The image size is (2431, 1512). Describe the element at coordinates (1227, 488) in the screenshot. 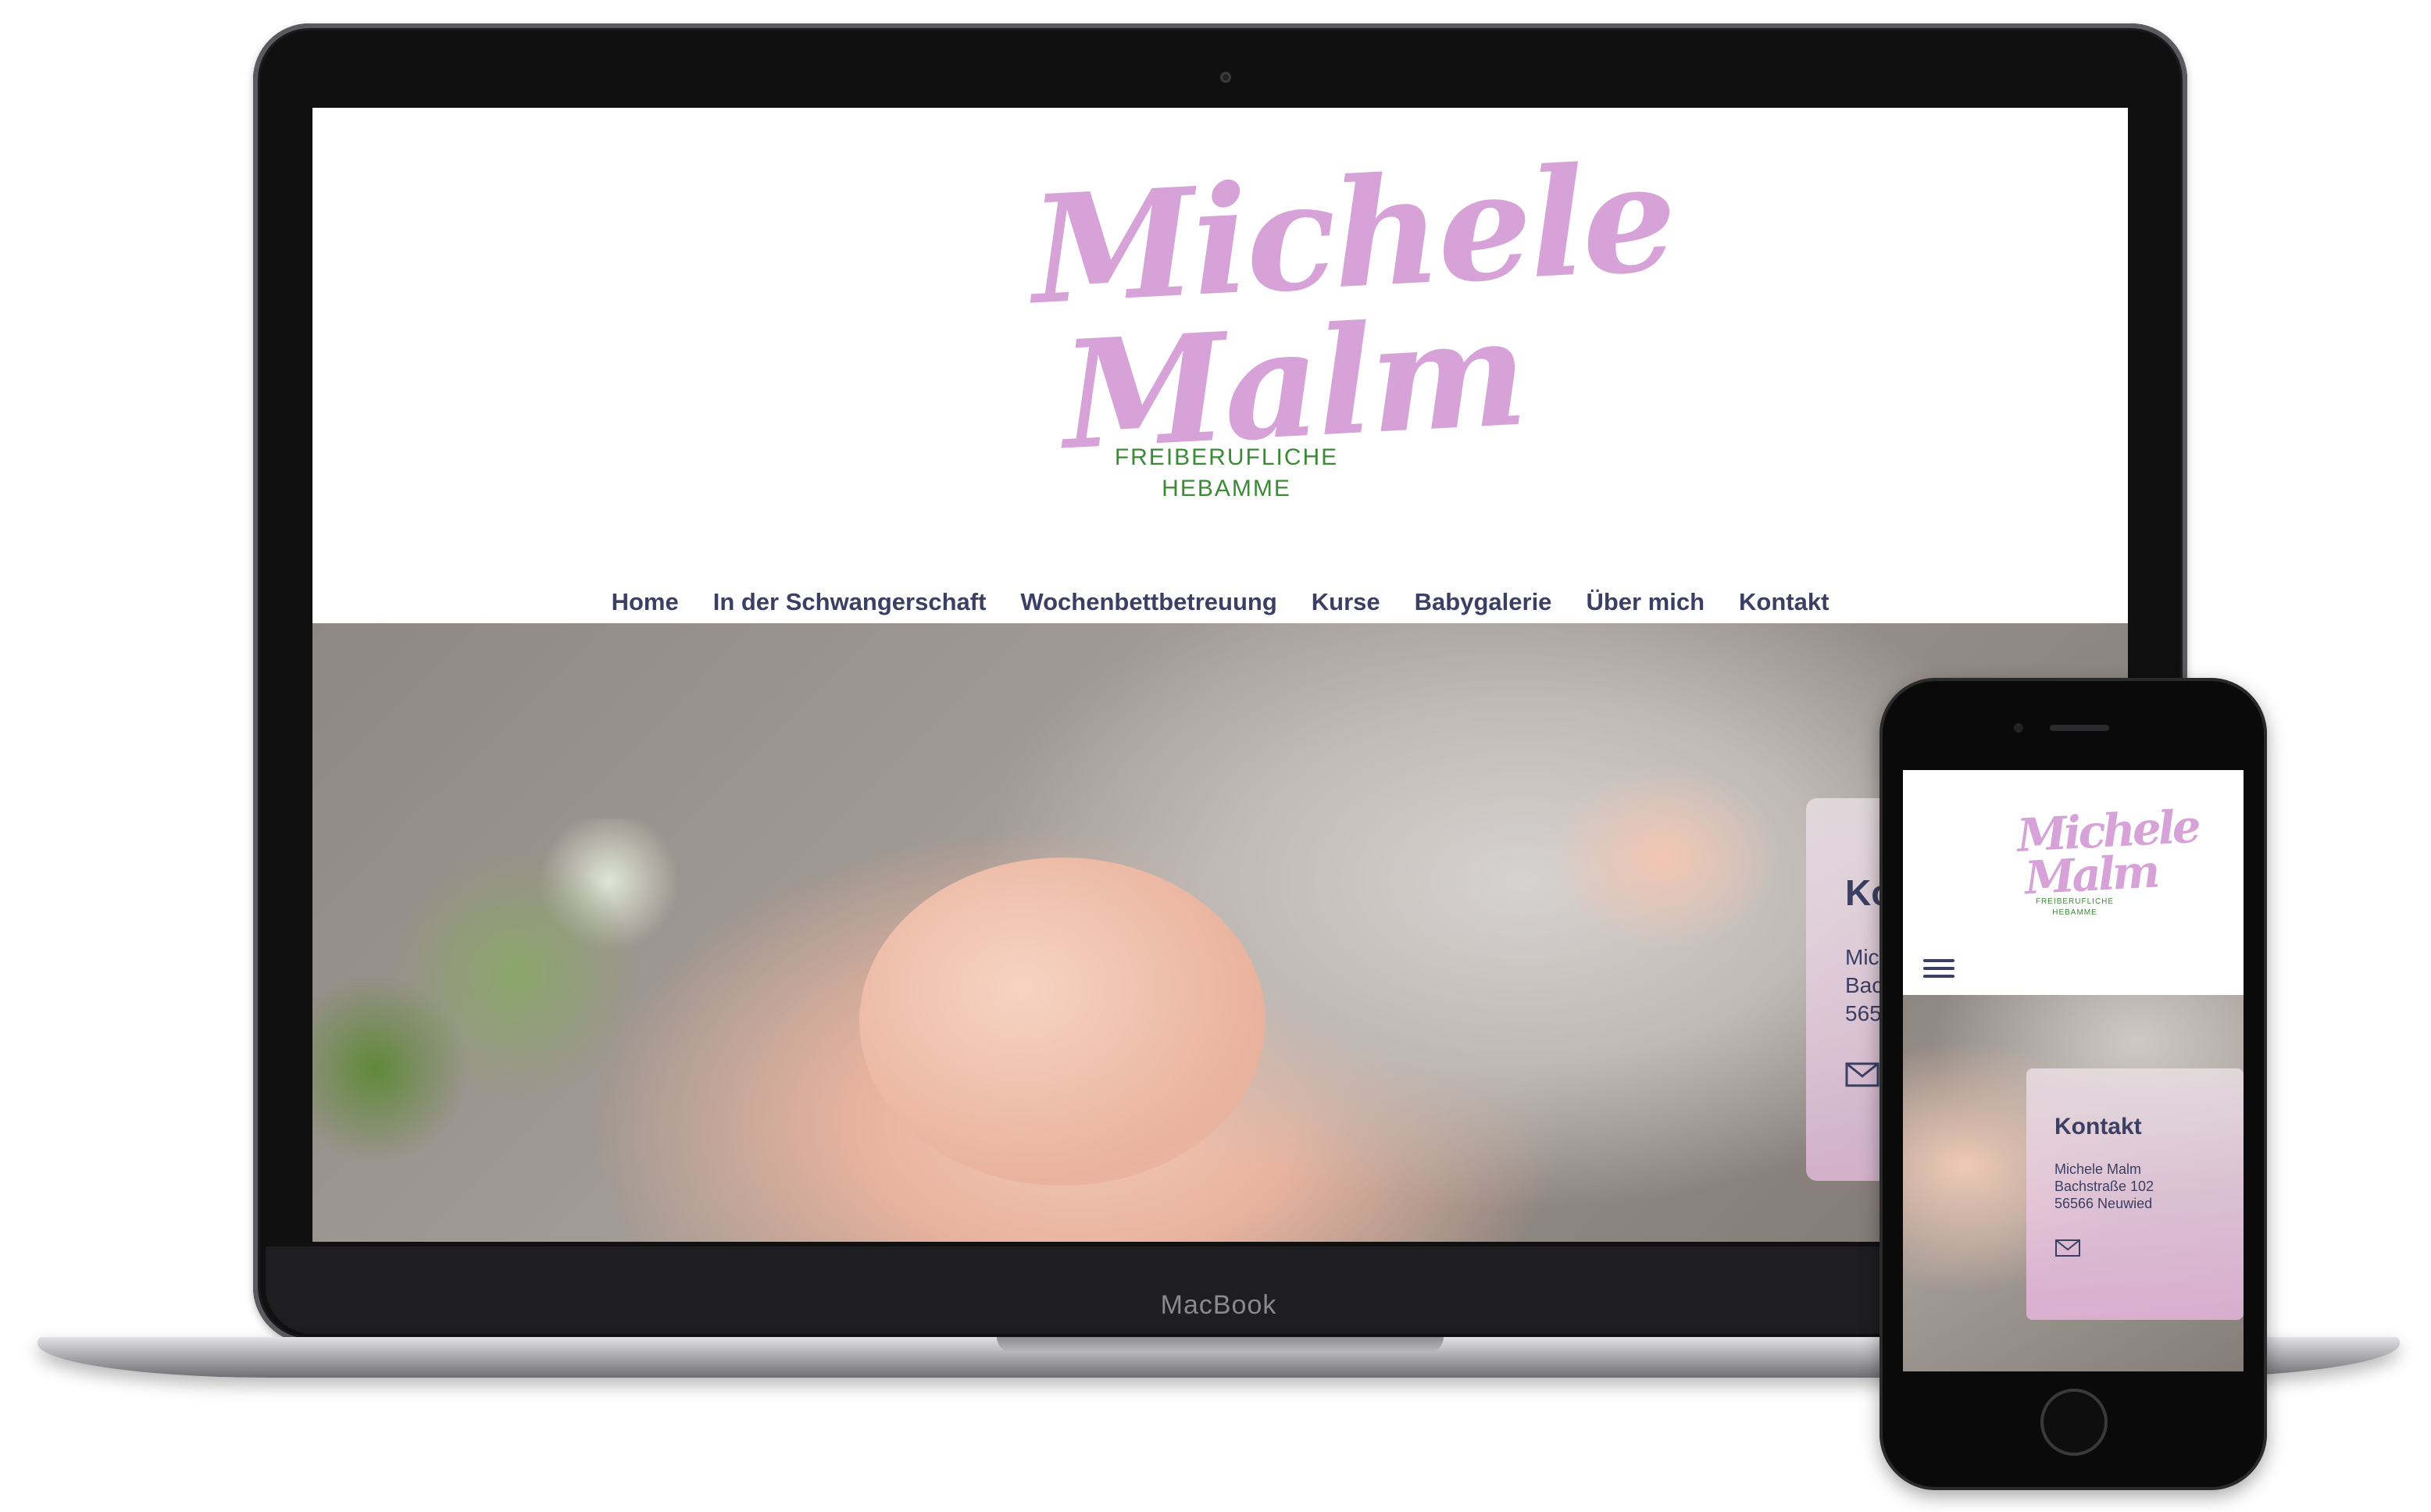

I see `logo-tagline-line2: HEBAMME` at that location.